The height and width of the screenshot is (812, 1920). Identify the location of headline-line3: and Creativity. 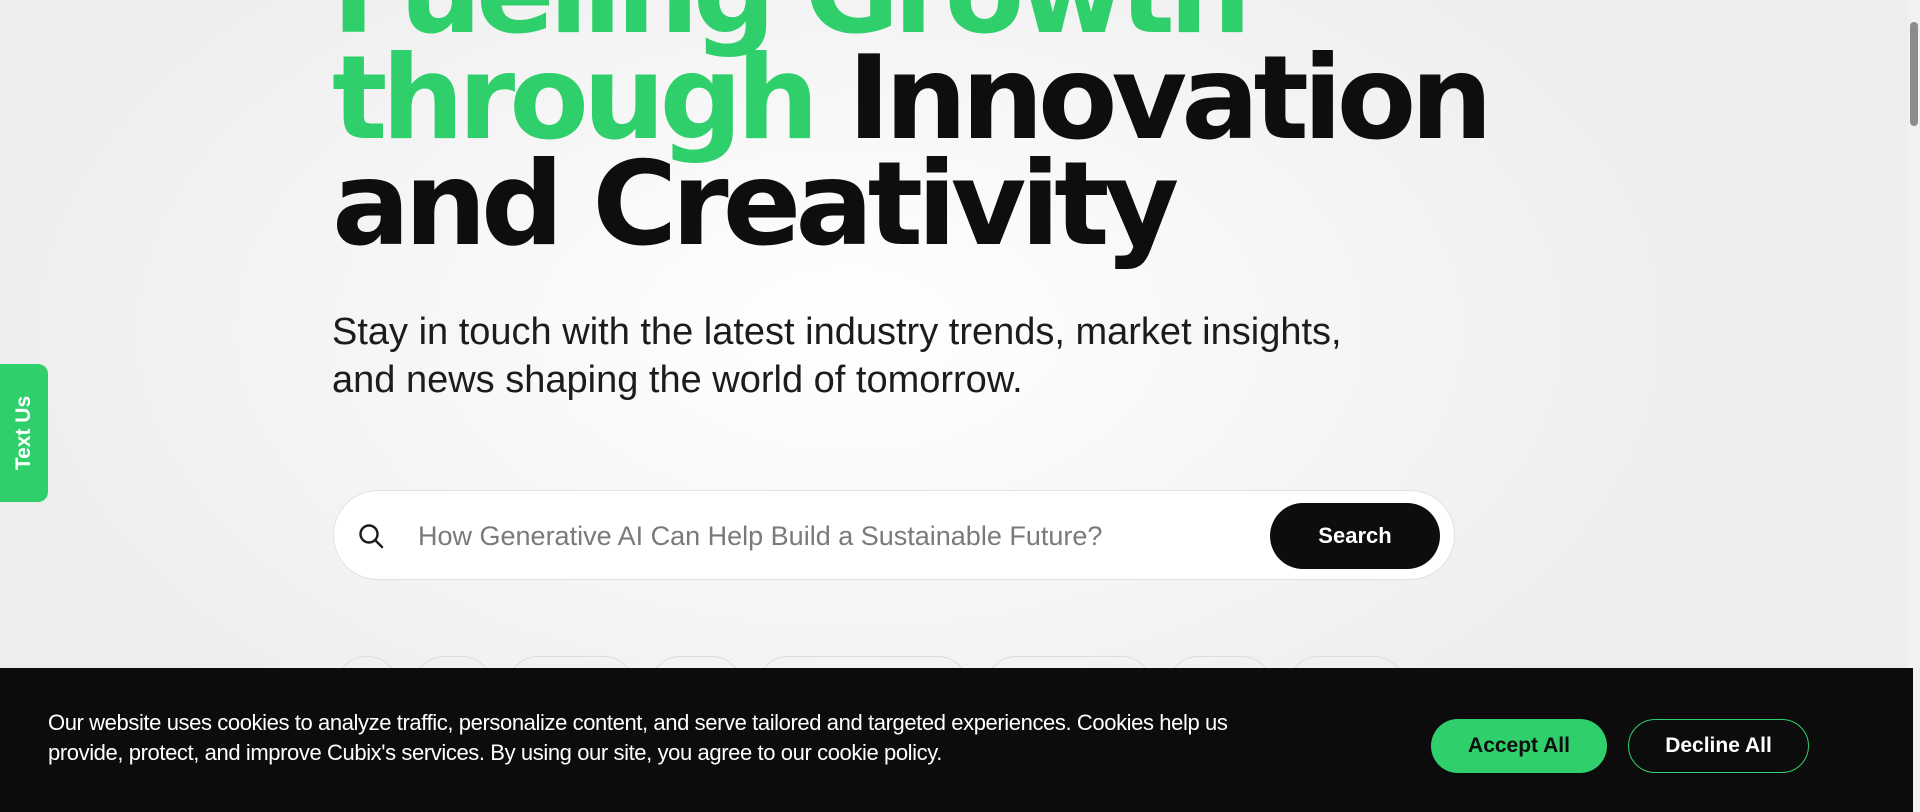
(755, 204).